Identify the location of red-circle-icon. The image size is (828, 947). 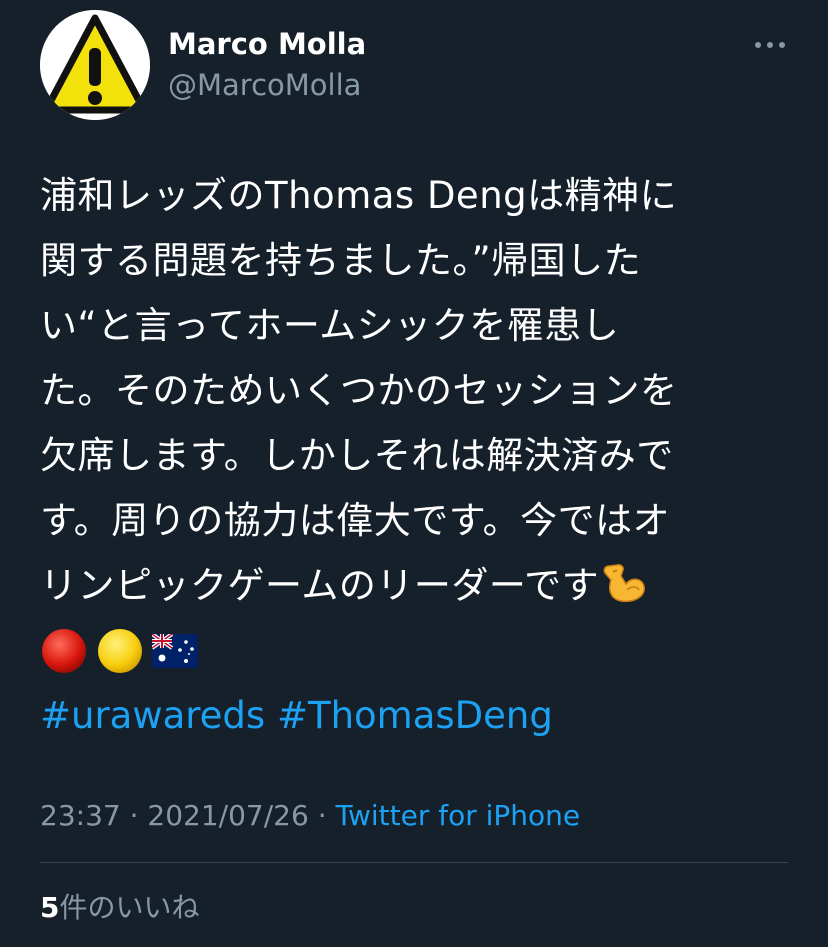
(64, 650).